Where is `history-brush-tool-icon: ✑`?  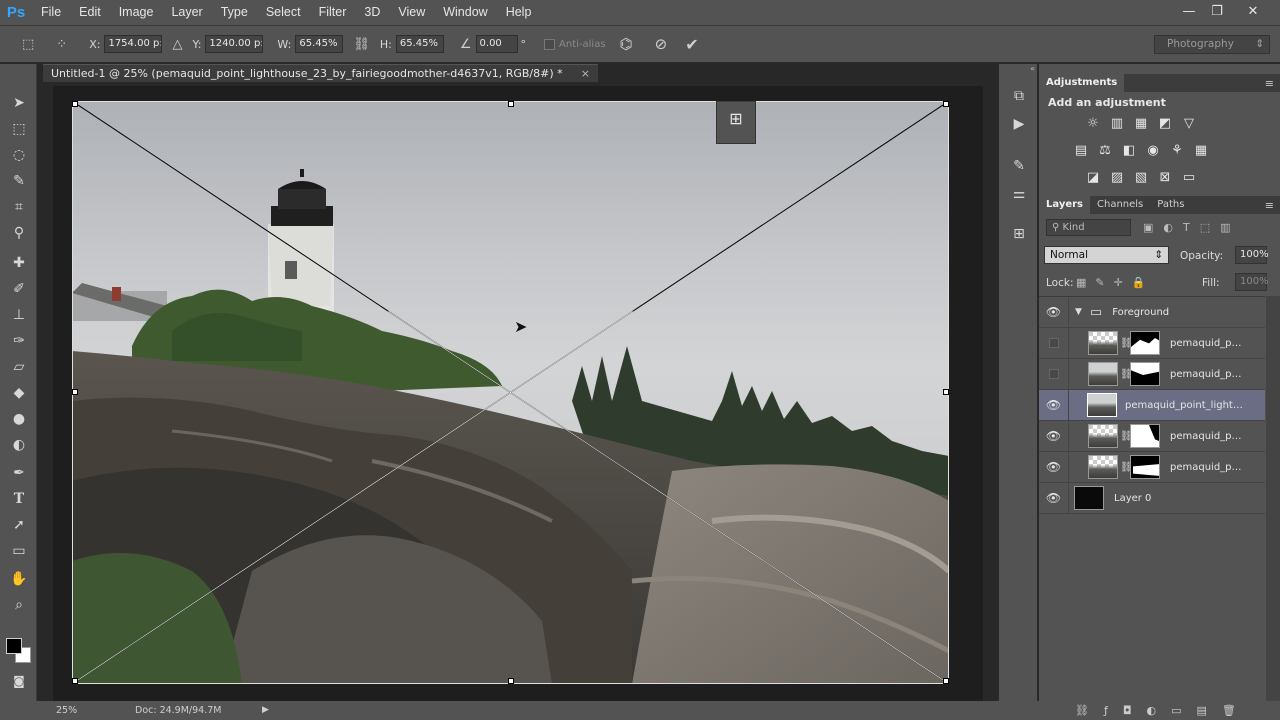 history-brush-tool-icon: ✑ is located at coordinates (19, 341).